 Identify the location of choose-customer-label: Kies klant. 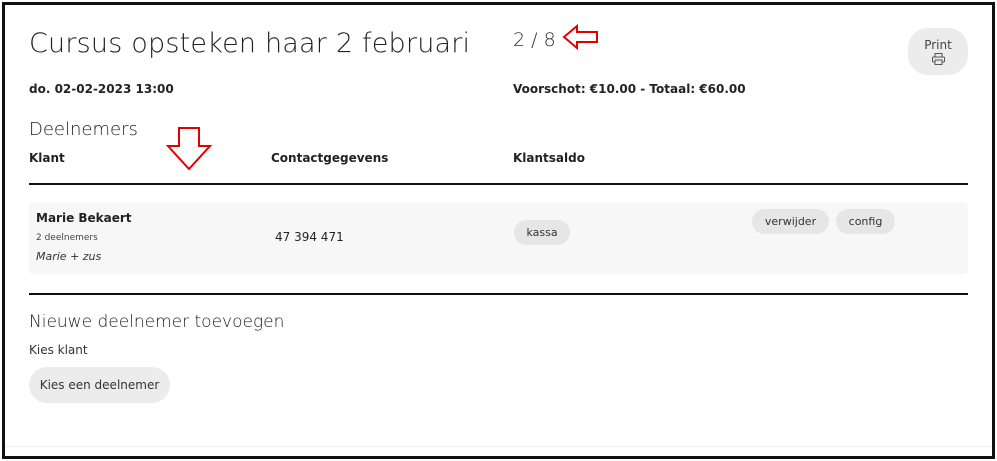
(58, 350).